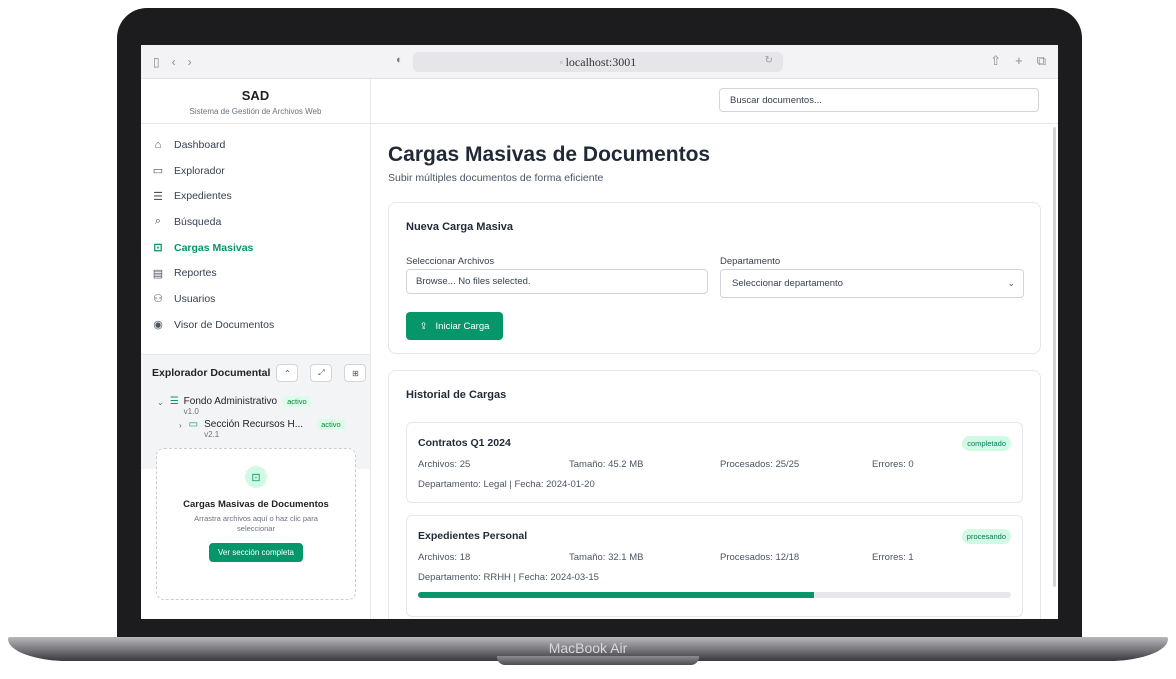 This screenshot has width=1176, height=679. I want to click on tabs-overview-icon: ⧉, so click(1041, 61).